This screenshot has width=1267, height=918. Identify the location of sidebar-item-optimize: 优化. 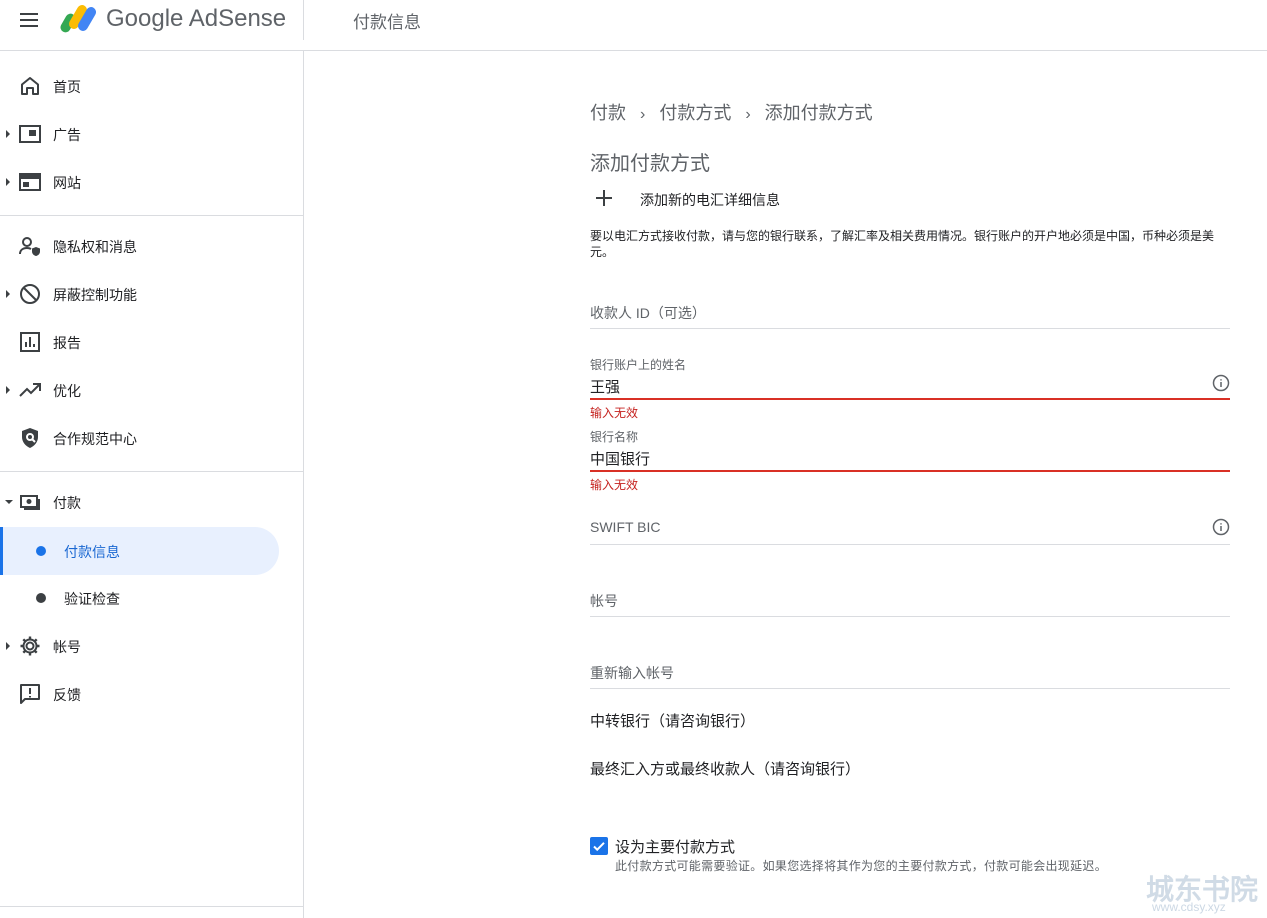
(140, 390).